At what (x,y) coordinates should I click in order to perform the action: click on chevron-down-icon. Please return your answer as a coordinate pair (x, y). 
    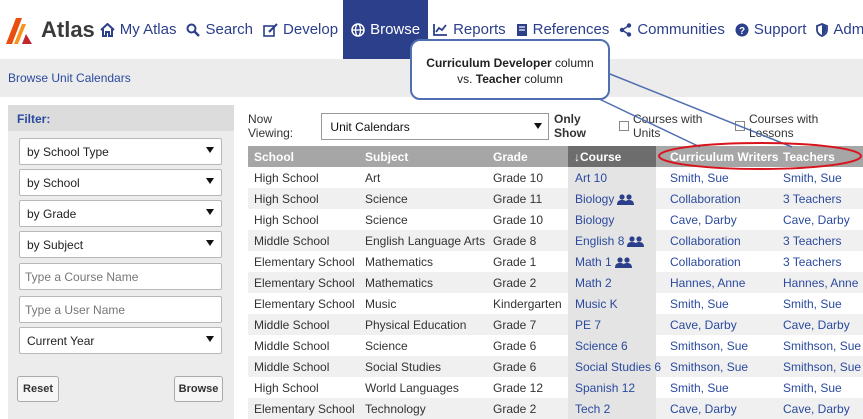
    Looking at the image, I should click on (210, 181).